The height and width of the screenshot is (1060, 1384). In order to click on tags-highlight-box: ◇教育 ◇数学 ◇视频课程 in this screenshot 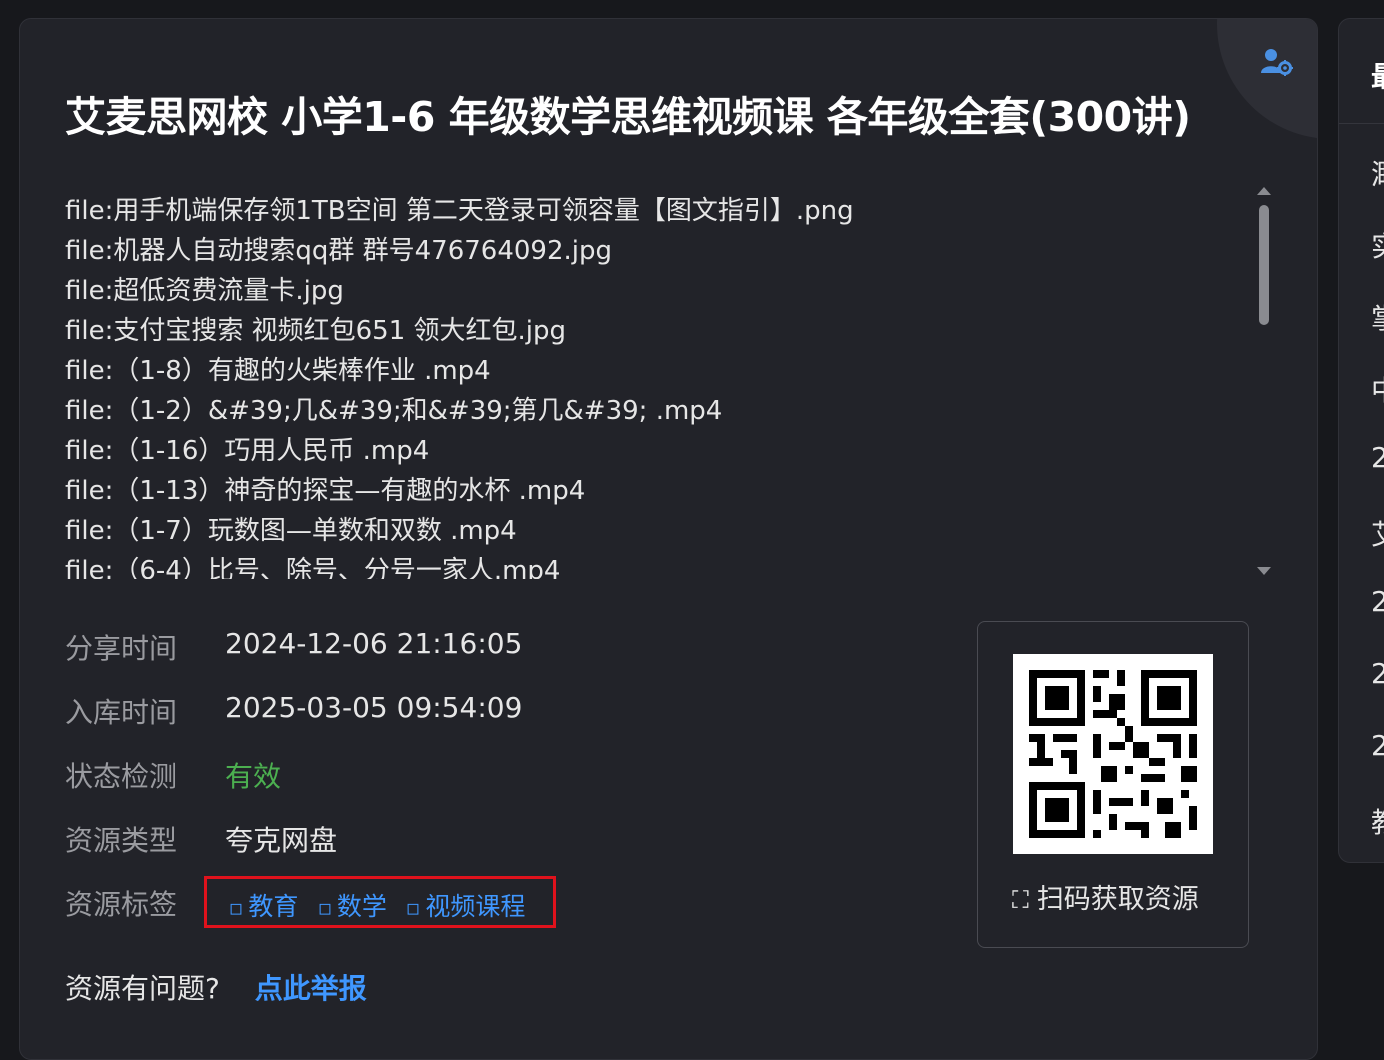, I will do `click(380, 902)`.